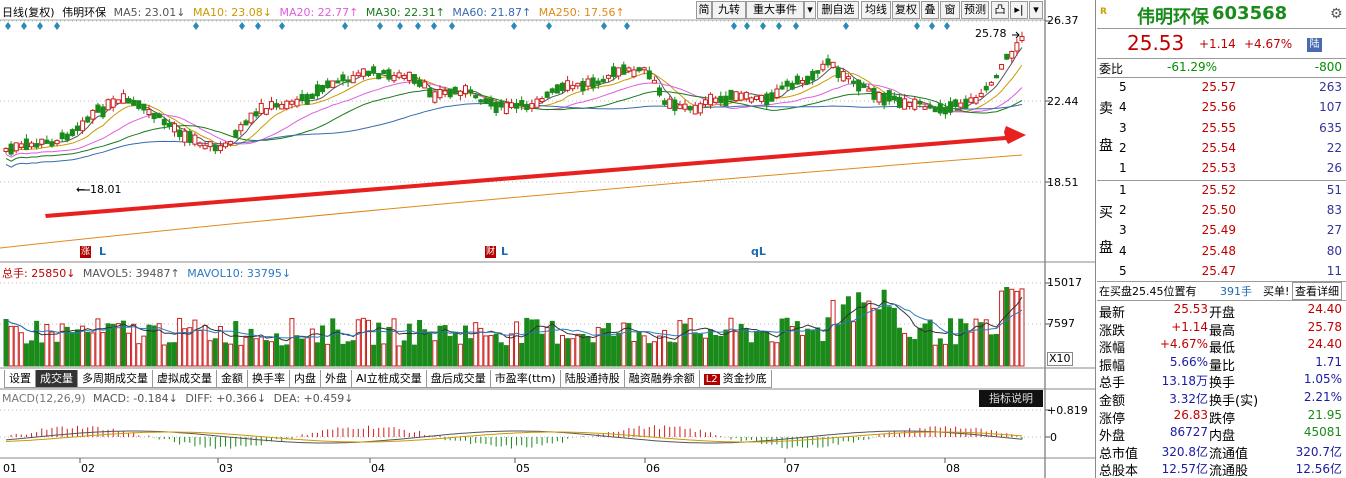 Image resolution: width=1346 pixels, height=478 pixels. Describe the element at coordinates (1222, 366) in the screenshot. I see `stat-label: 量比` at that location.